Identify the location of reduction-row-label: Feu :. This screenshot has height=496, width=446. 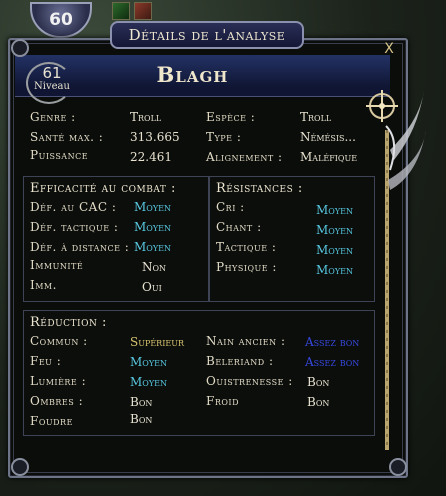
(46, 361).